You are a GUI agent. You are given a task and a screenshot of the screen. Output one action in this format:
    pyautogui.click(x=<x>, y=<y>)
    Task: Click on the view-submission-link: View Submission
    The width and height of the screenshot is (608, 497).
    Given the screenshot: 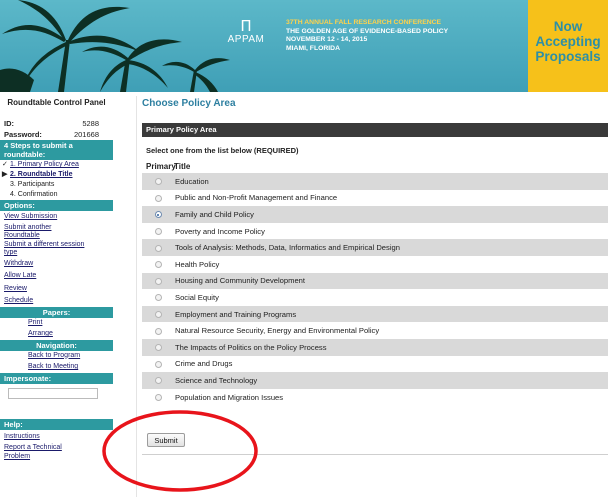 What is the action you would take?
    pyautogui.click(x=56, y=217)
    